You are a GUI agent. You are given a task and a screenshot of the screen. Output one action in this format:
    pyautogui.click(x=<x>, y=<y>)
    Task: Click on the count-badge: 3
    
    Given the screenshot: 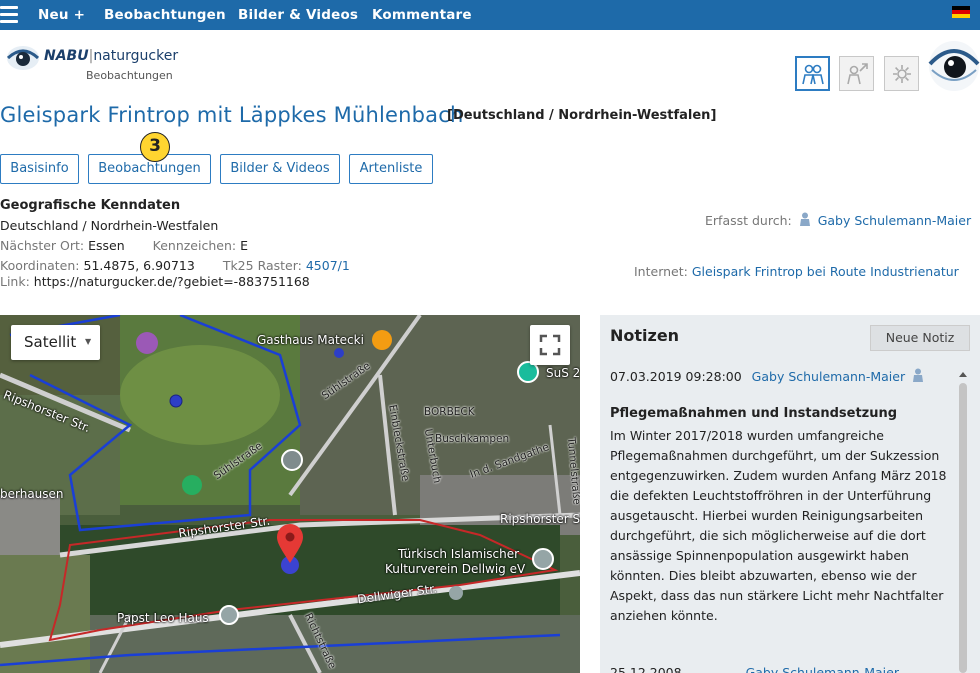 What is the action you would take?
    pyautogui.click(x=155, y=147)
    